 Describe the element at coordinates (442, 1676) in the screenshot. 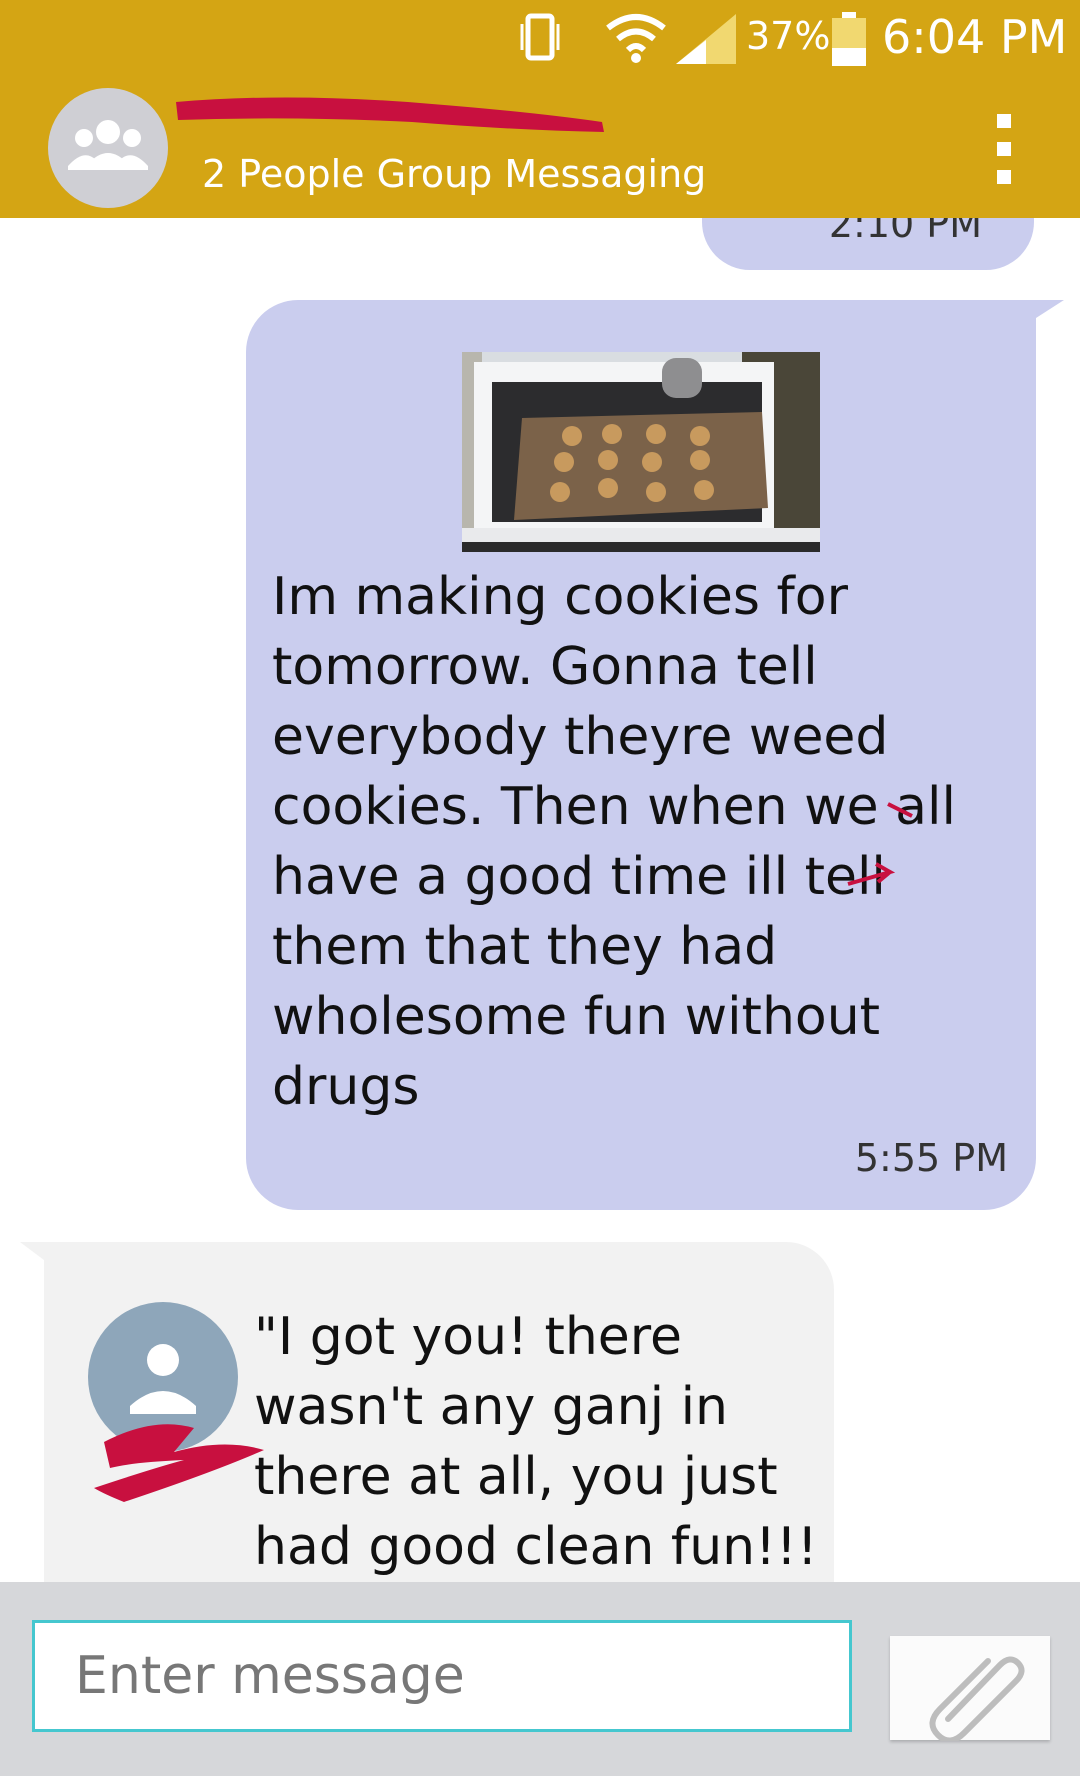

I see `message-input` at that location.